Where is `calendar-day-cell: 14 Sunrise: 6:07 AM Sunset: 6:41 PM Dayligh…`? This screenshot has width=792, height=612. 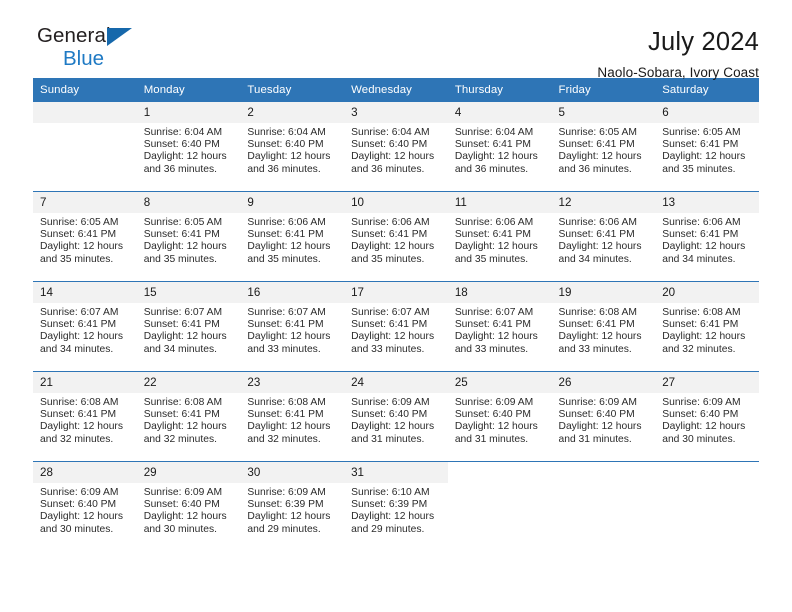 calendar-day-cell: 14 Sunrise: 6:07 AM Sunset: 6:41 PM Dayligh… is located at coordinates (85, 326).